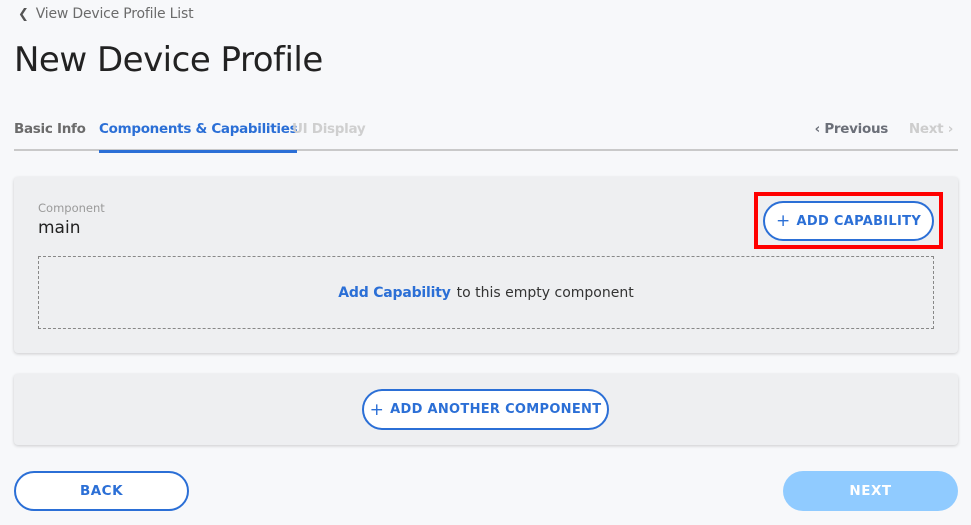 This screenshot has height=525, width=971. Describe the element at coordinates (71, 208) in the screenshot. I see `component-label: Component` at that location.